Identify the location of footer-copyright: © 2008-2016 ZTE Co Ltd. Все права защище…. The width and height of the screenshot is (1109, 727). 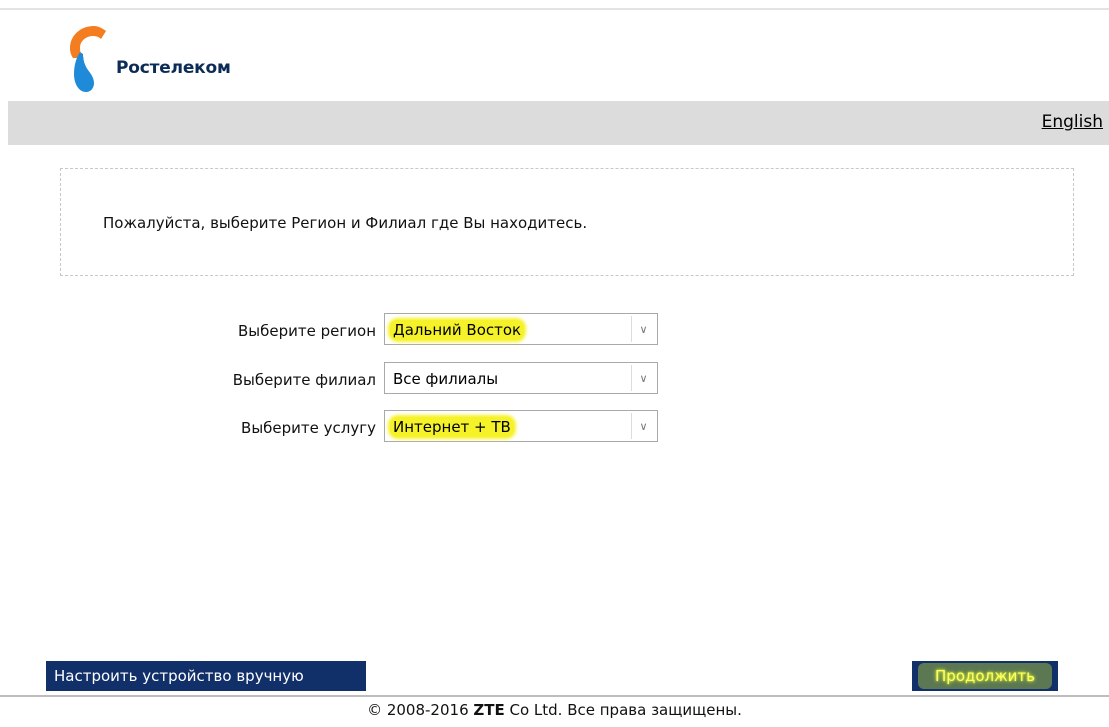
(554, 710).